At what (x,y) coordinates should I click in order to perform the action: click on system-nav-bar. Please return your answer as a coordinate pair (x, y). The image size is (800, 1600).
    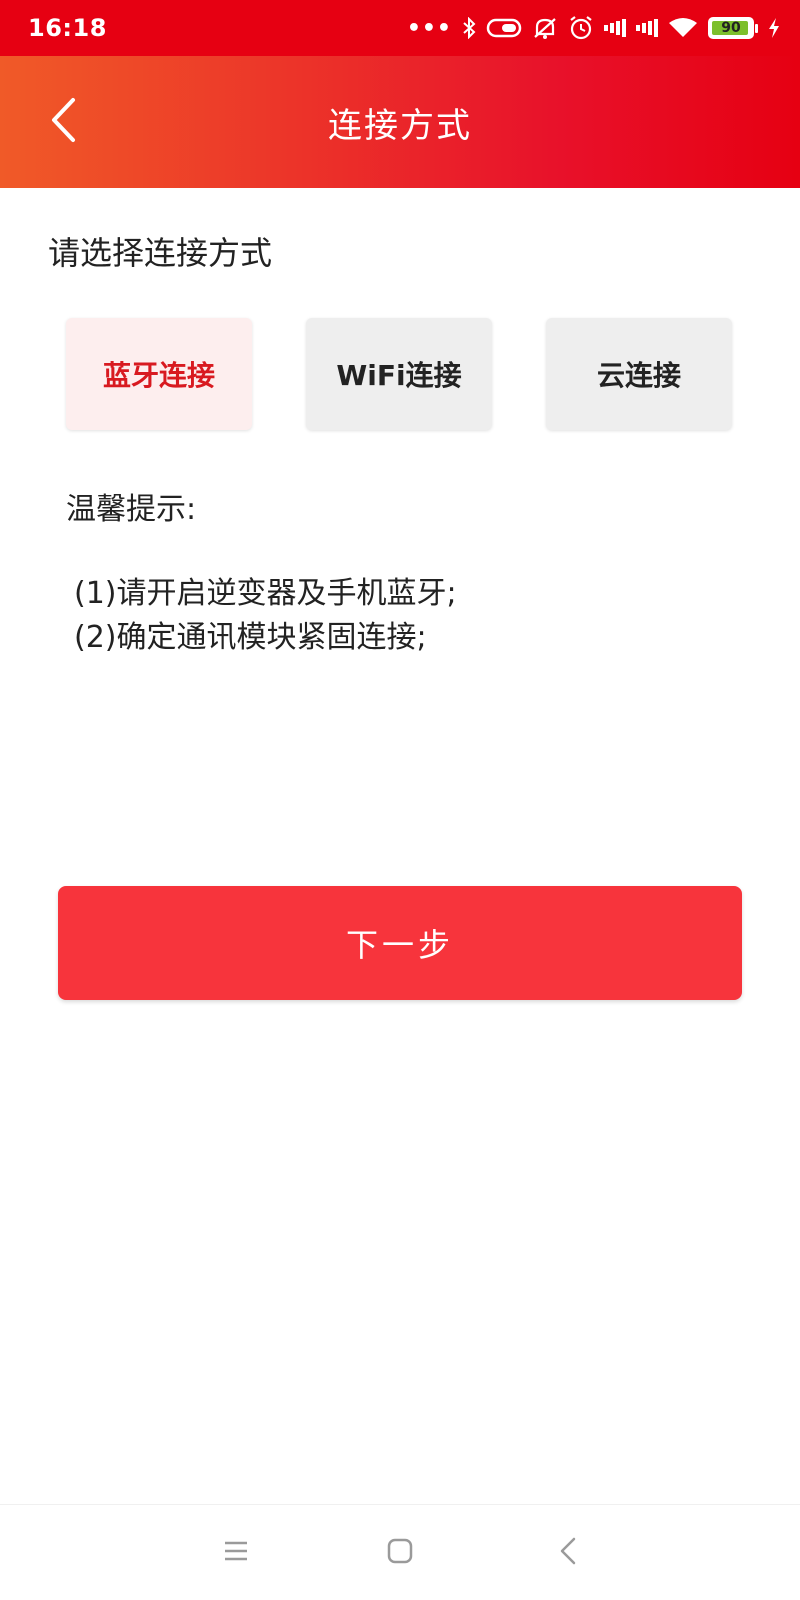
    Looking at the image, I should click on (400, 1552).